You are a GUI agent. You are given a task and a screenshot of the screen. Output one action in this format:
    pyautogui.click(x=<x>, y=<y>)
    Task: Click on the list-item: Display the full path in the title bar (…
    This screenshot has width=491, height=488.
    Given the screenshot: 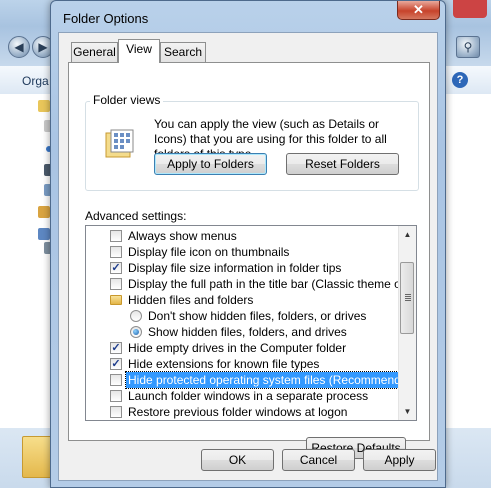 What is the action you would take?
    pyautogui.click(x=251, y=284)
    